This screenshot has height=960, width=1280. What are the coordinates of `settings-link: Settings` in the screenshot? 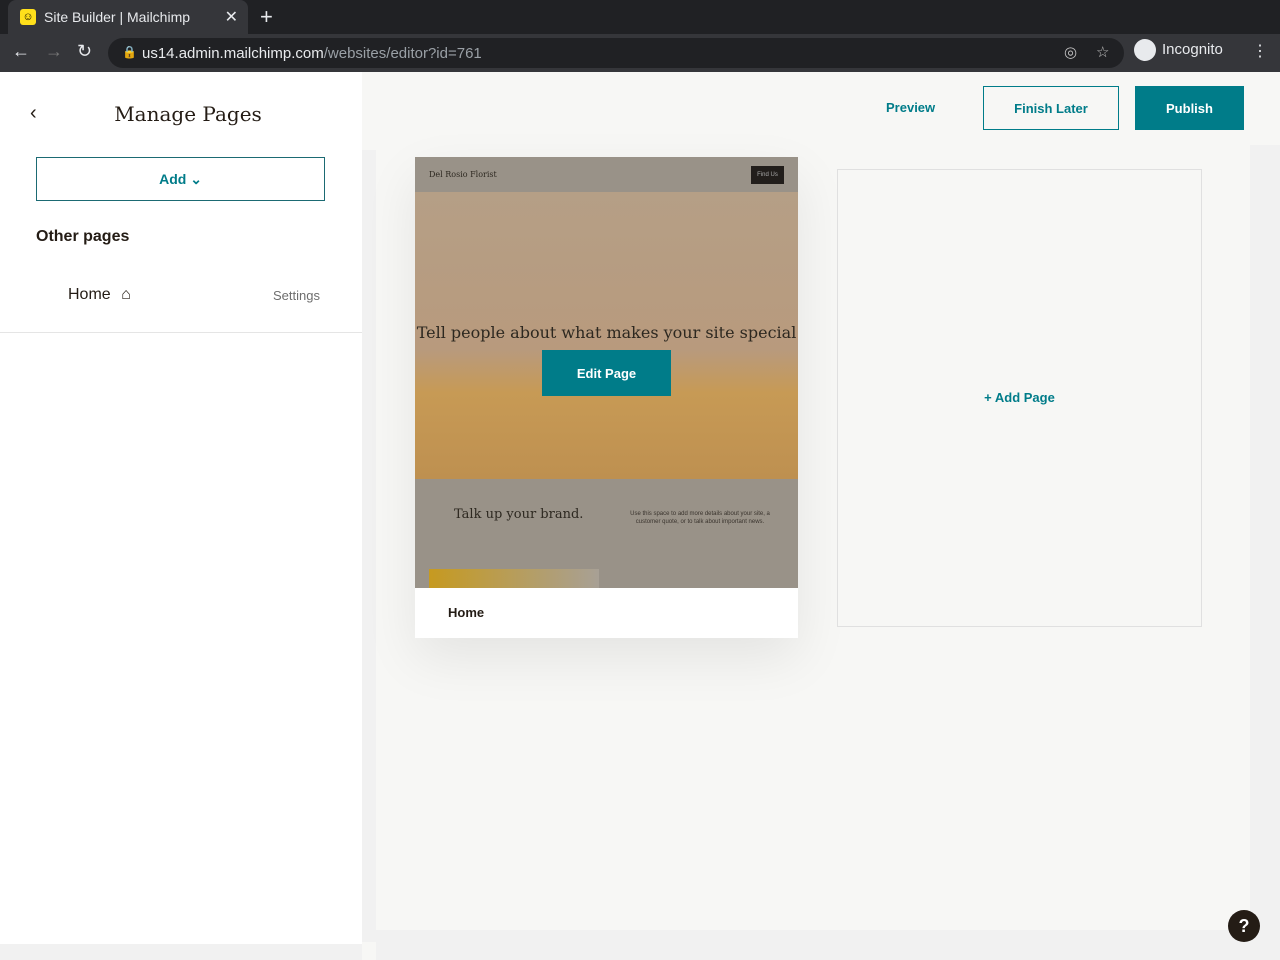 It's located at (296, 295).